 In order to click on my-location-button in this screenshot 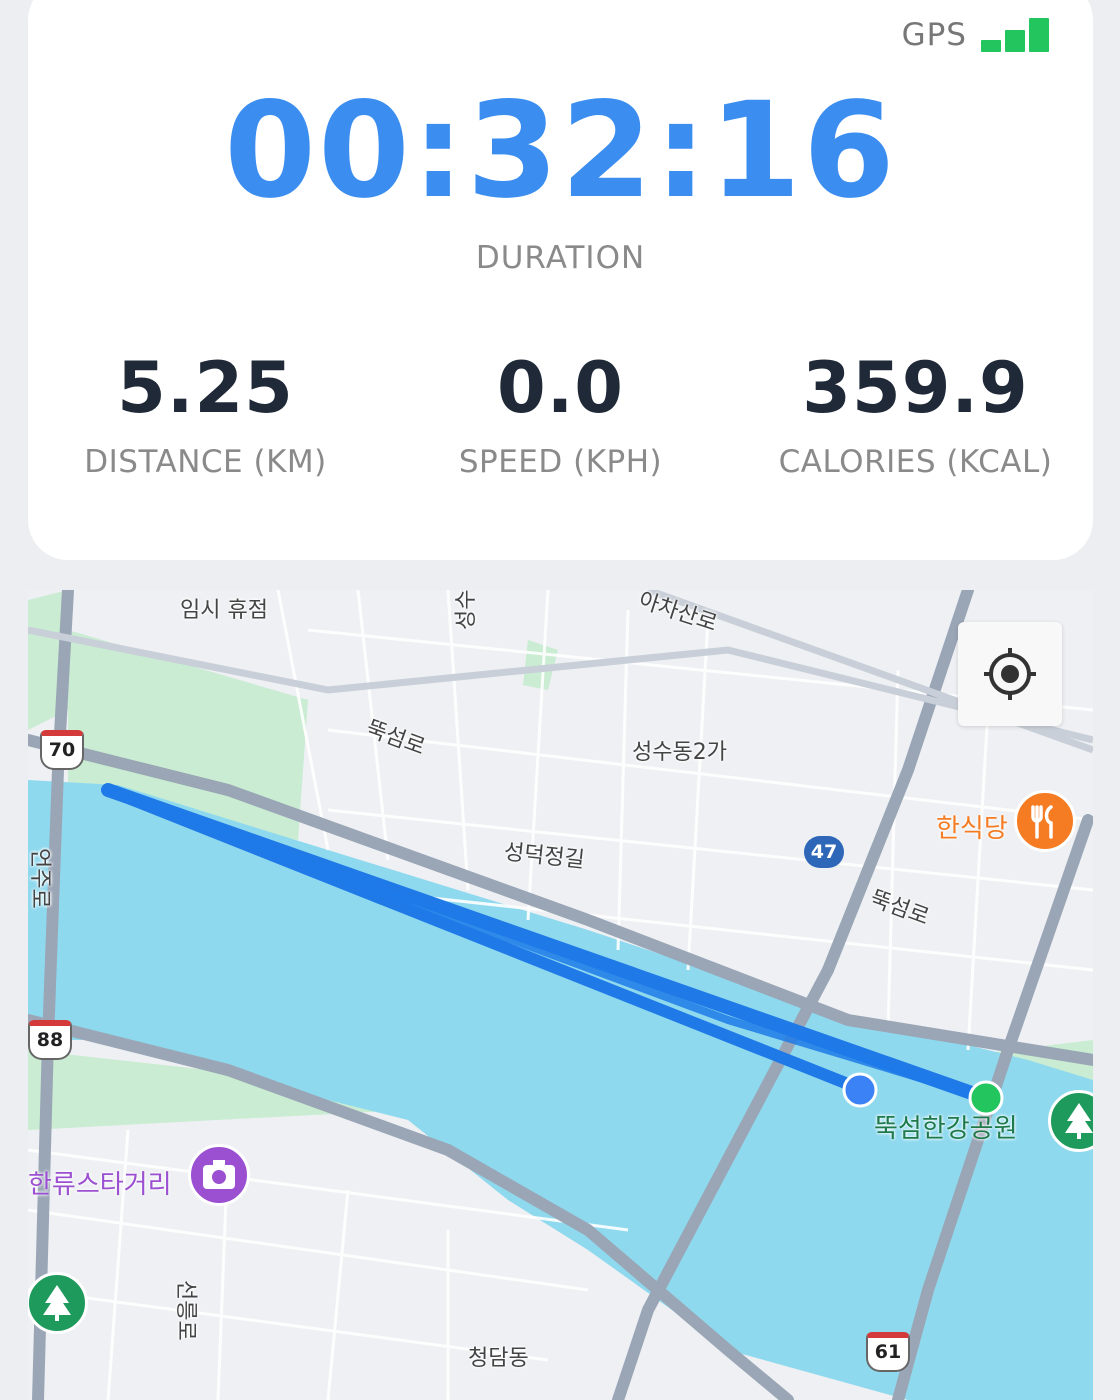, I will do `click(1010, 674)`.